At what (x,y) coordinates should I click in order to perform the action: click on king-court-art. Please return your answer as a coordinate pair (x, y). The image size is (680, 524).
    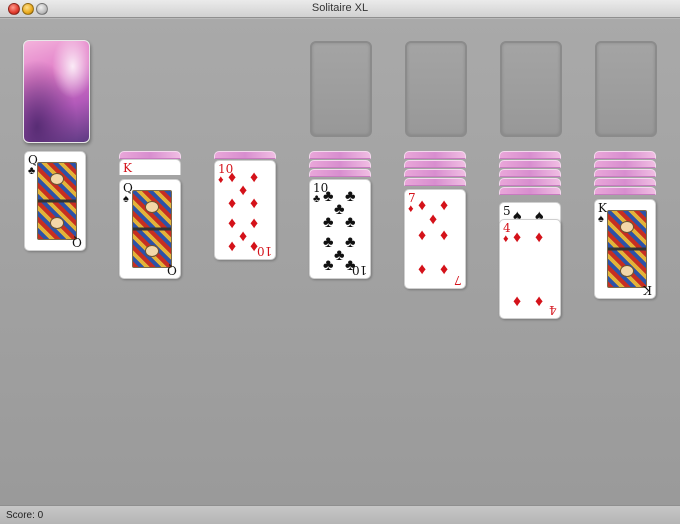
    Looking at the image, I should click on (627, 249).